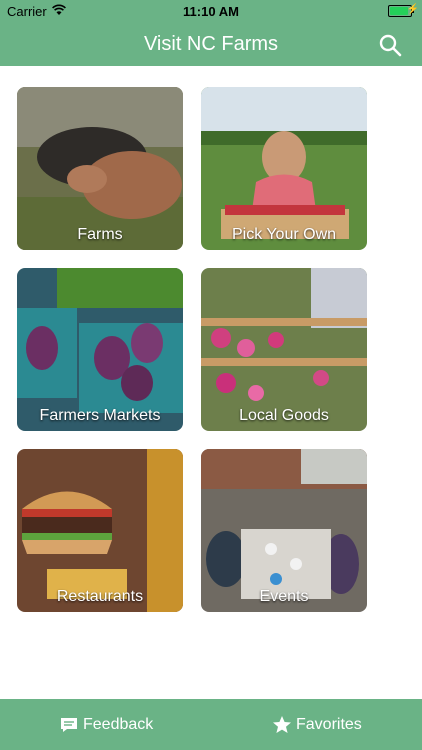 The height and width of the screenshot is (750, 422). Describe the element at coordinates (284, 530) in the screenshot. I see `tile-events: Events` at that location.